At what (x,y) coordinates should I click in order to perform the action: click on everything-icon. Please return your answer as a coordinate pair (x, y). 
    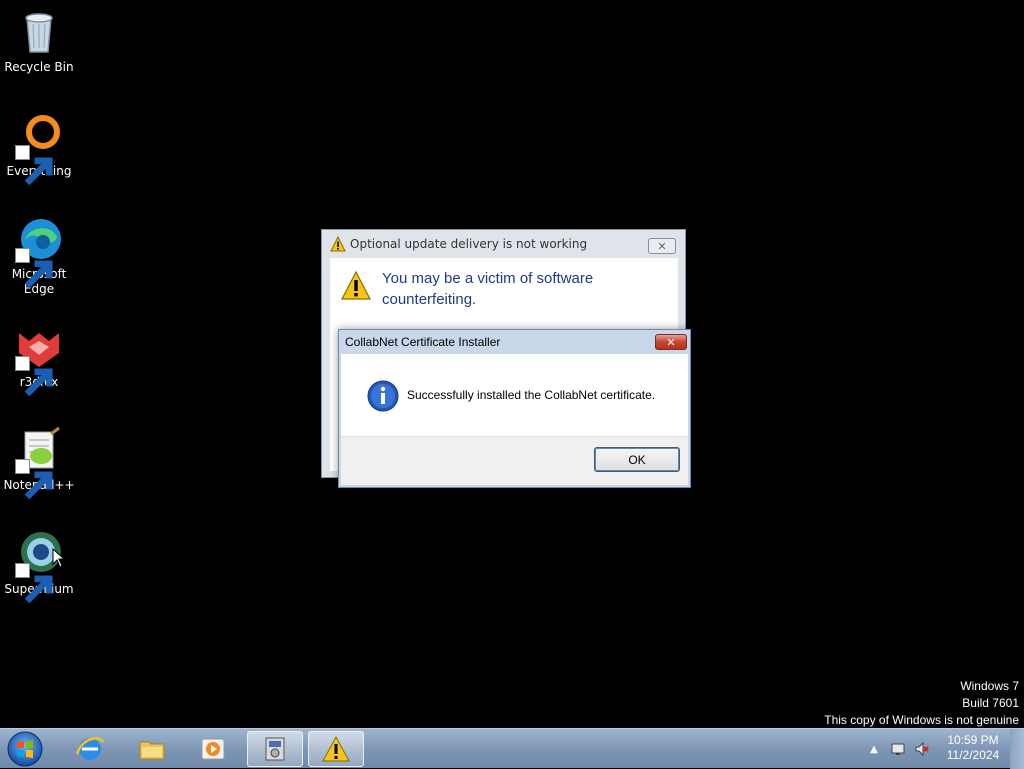
    Looking at the image, I should click on (39, 149).